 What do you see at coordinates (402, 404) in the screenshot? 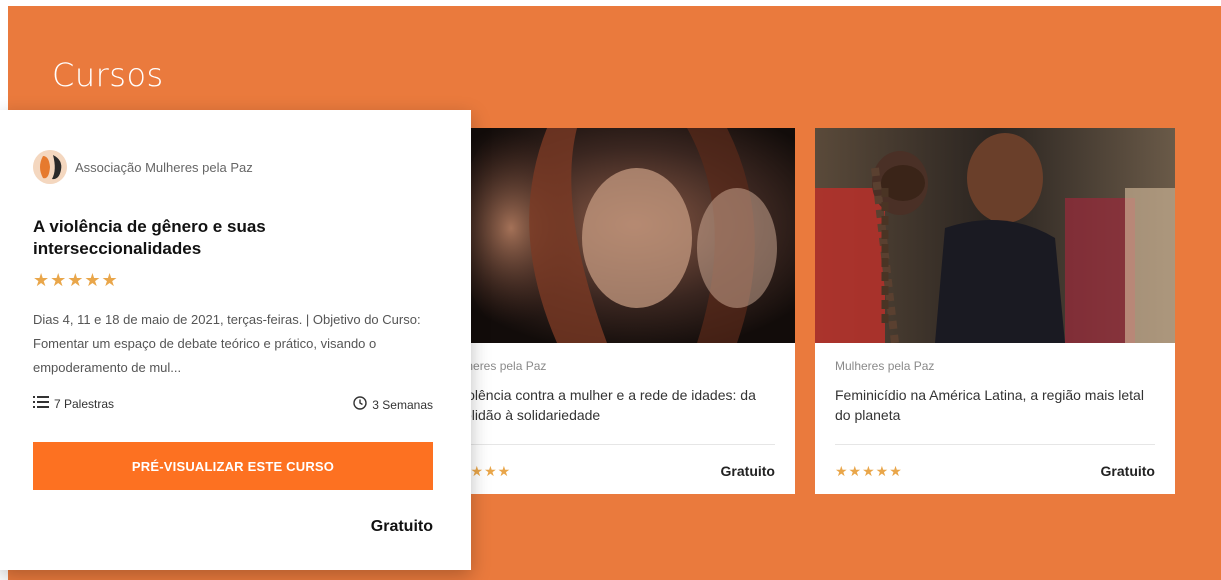
I see `duration-label: 3 Semanas` at bounding box center [402, 404].